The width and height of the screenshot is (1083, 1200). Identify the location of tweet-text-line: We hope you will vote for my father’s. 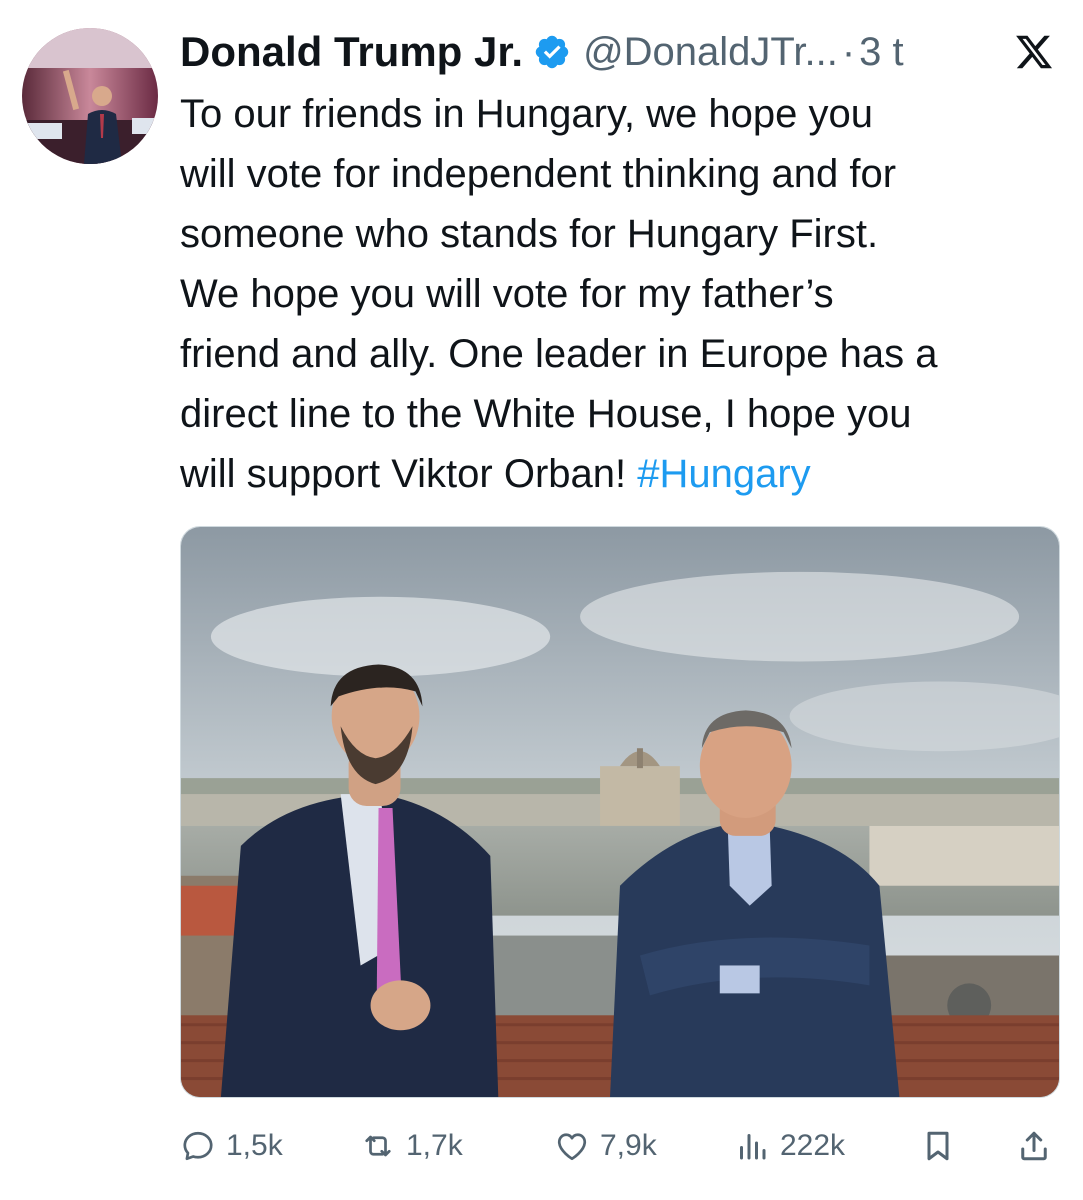
(507, 294).